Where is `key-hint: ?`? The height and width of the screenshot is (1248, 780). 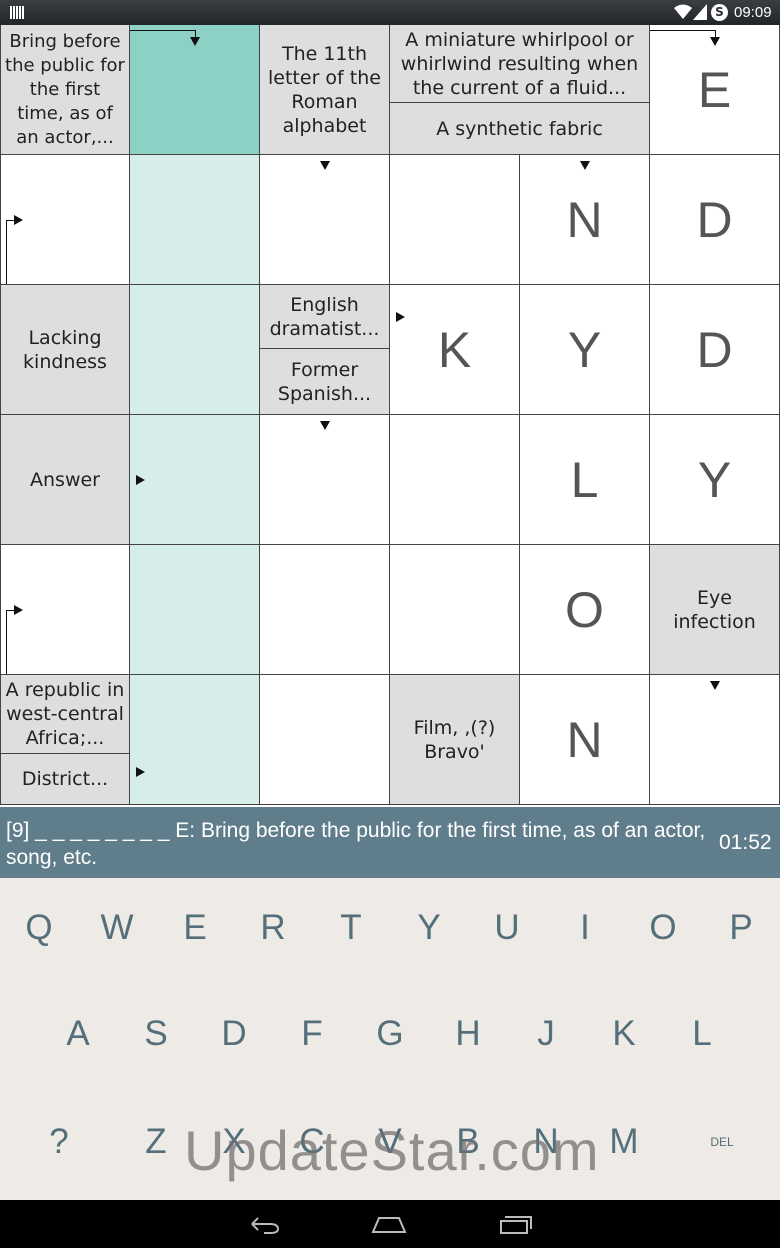 key-hint: ? is located at coordinates (59, 1142).